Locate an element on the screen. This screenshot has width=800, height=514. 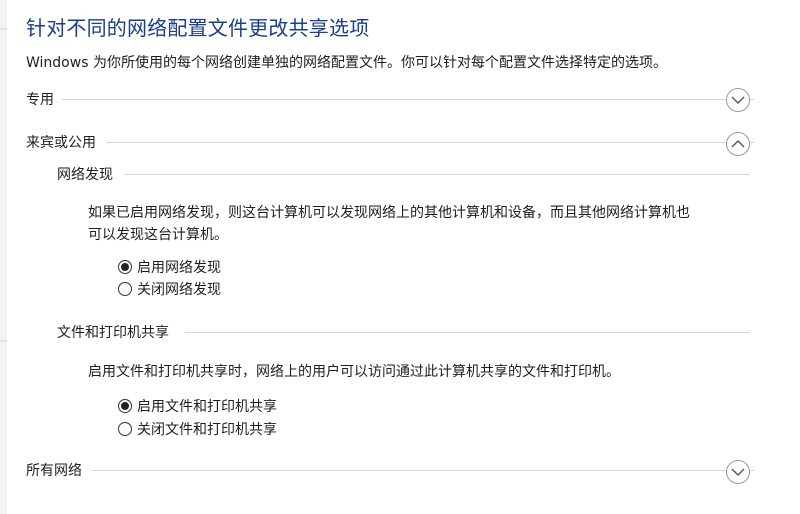
section-guest-public-header: 来宾或公用 is located at coordinates (390, 142).